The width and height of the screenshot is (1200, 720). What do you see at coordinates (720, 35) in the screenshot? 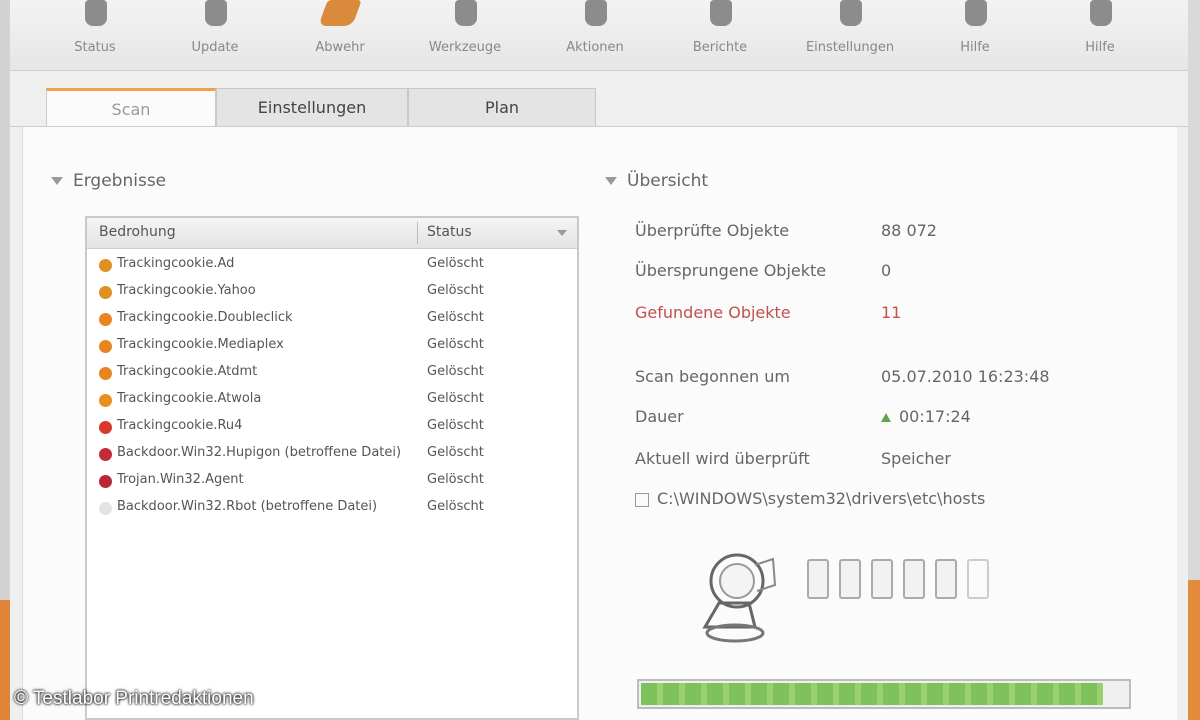
I see `toolbar-report-button: Berichte` at bounding box center [720, 35].